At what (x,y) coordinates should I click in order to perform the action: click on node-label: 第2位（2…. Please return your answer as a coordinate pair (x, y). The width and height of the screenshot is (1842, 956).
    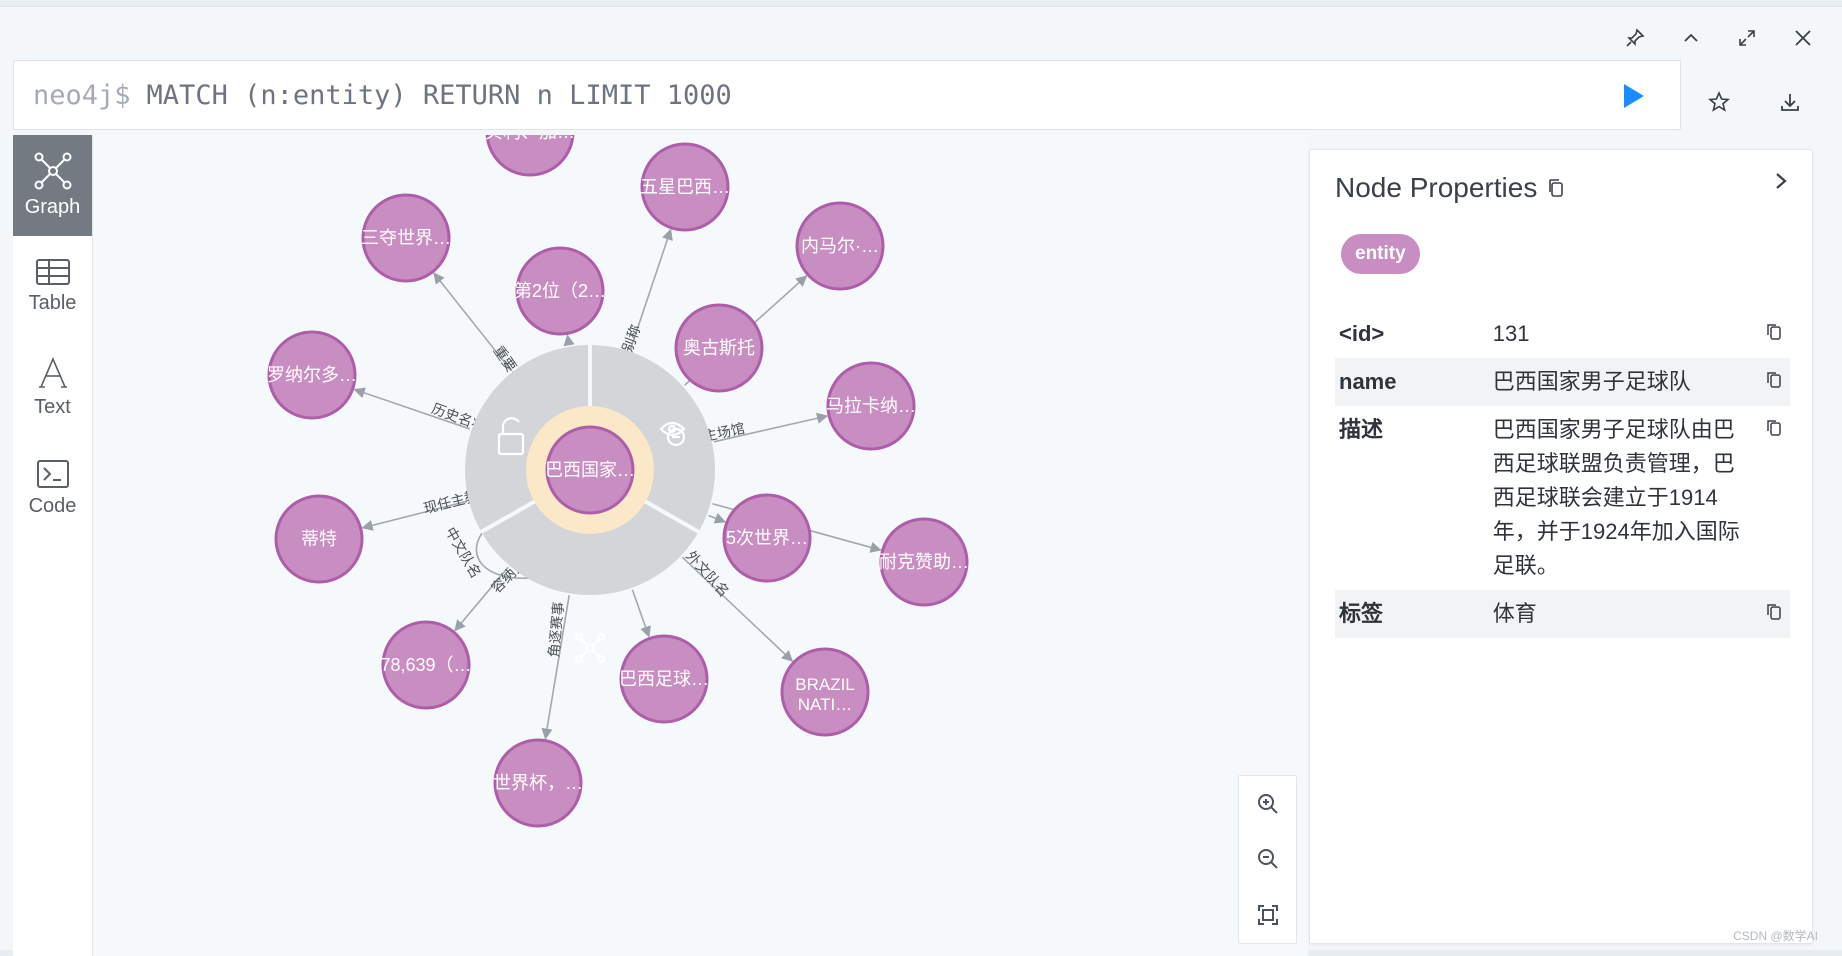
    Looking at the image, I should click on (560, 291).